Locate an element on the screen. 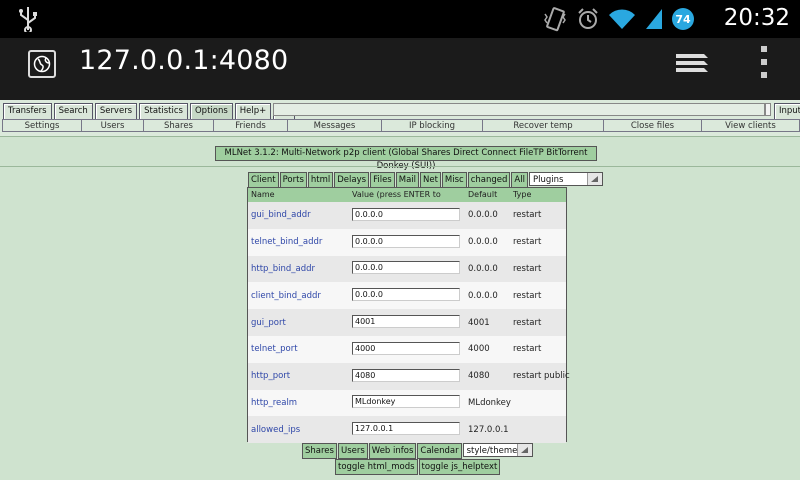 This screenshot has height=480, width=800. option-name: allowed_ips is located at coordinates (299, 430).